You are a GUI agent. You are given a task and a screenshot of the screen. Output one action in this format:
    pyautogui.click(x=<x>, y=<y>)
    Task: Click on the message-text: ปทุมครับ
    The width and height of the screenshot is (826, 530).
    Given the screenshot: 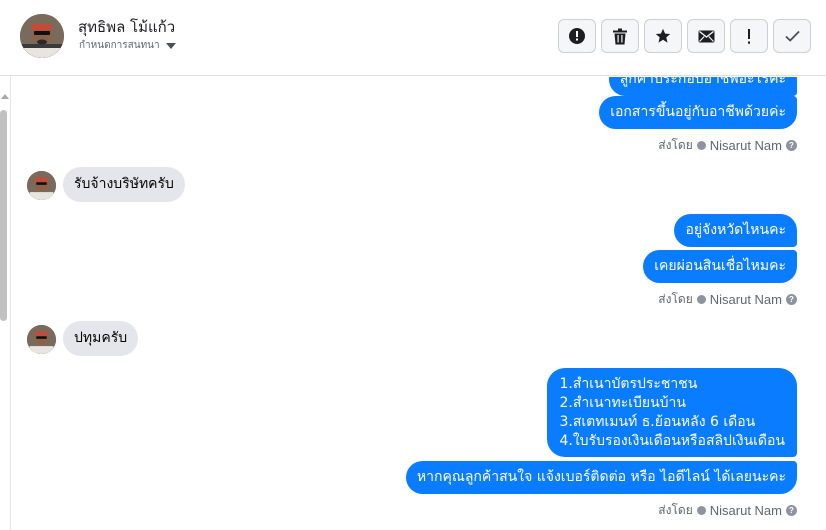 What is the action you would take?
    pyautogui.click(x=101, y=338)
    